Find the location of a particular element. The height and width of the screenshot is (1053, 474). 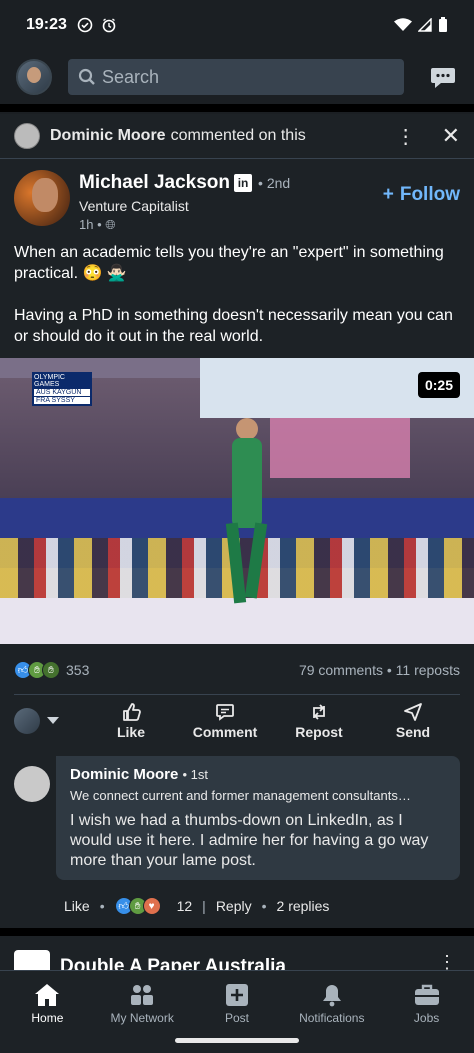

nav-jobs: Jobs is located at coordinates (426, 1012).